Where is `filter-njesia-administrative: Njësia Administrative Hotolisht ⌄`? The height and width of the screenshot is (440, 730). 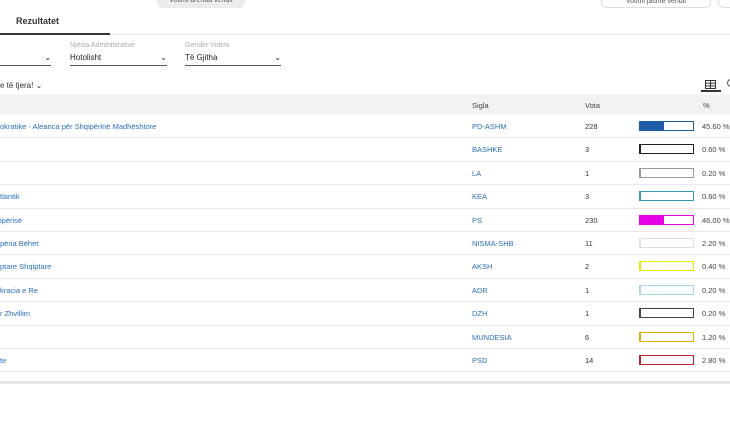 filter-njesia-administrative: Njësia Administrative Hotolisht ⌄ is located at coordinates (118, 54).